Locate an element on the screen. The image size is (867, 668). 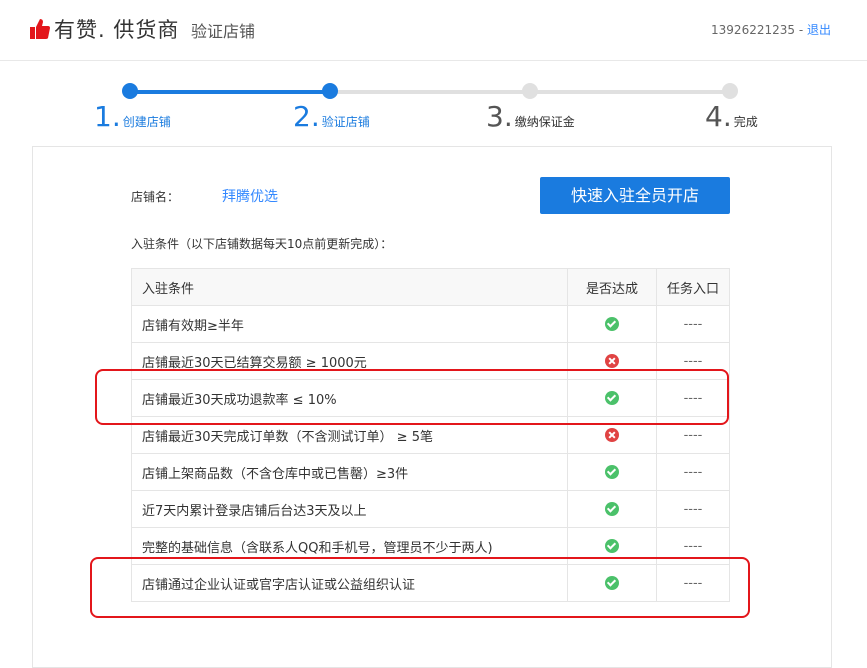
step-3-label: 缴纳保证金 is located at coordinates (544, 122).